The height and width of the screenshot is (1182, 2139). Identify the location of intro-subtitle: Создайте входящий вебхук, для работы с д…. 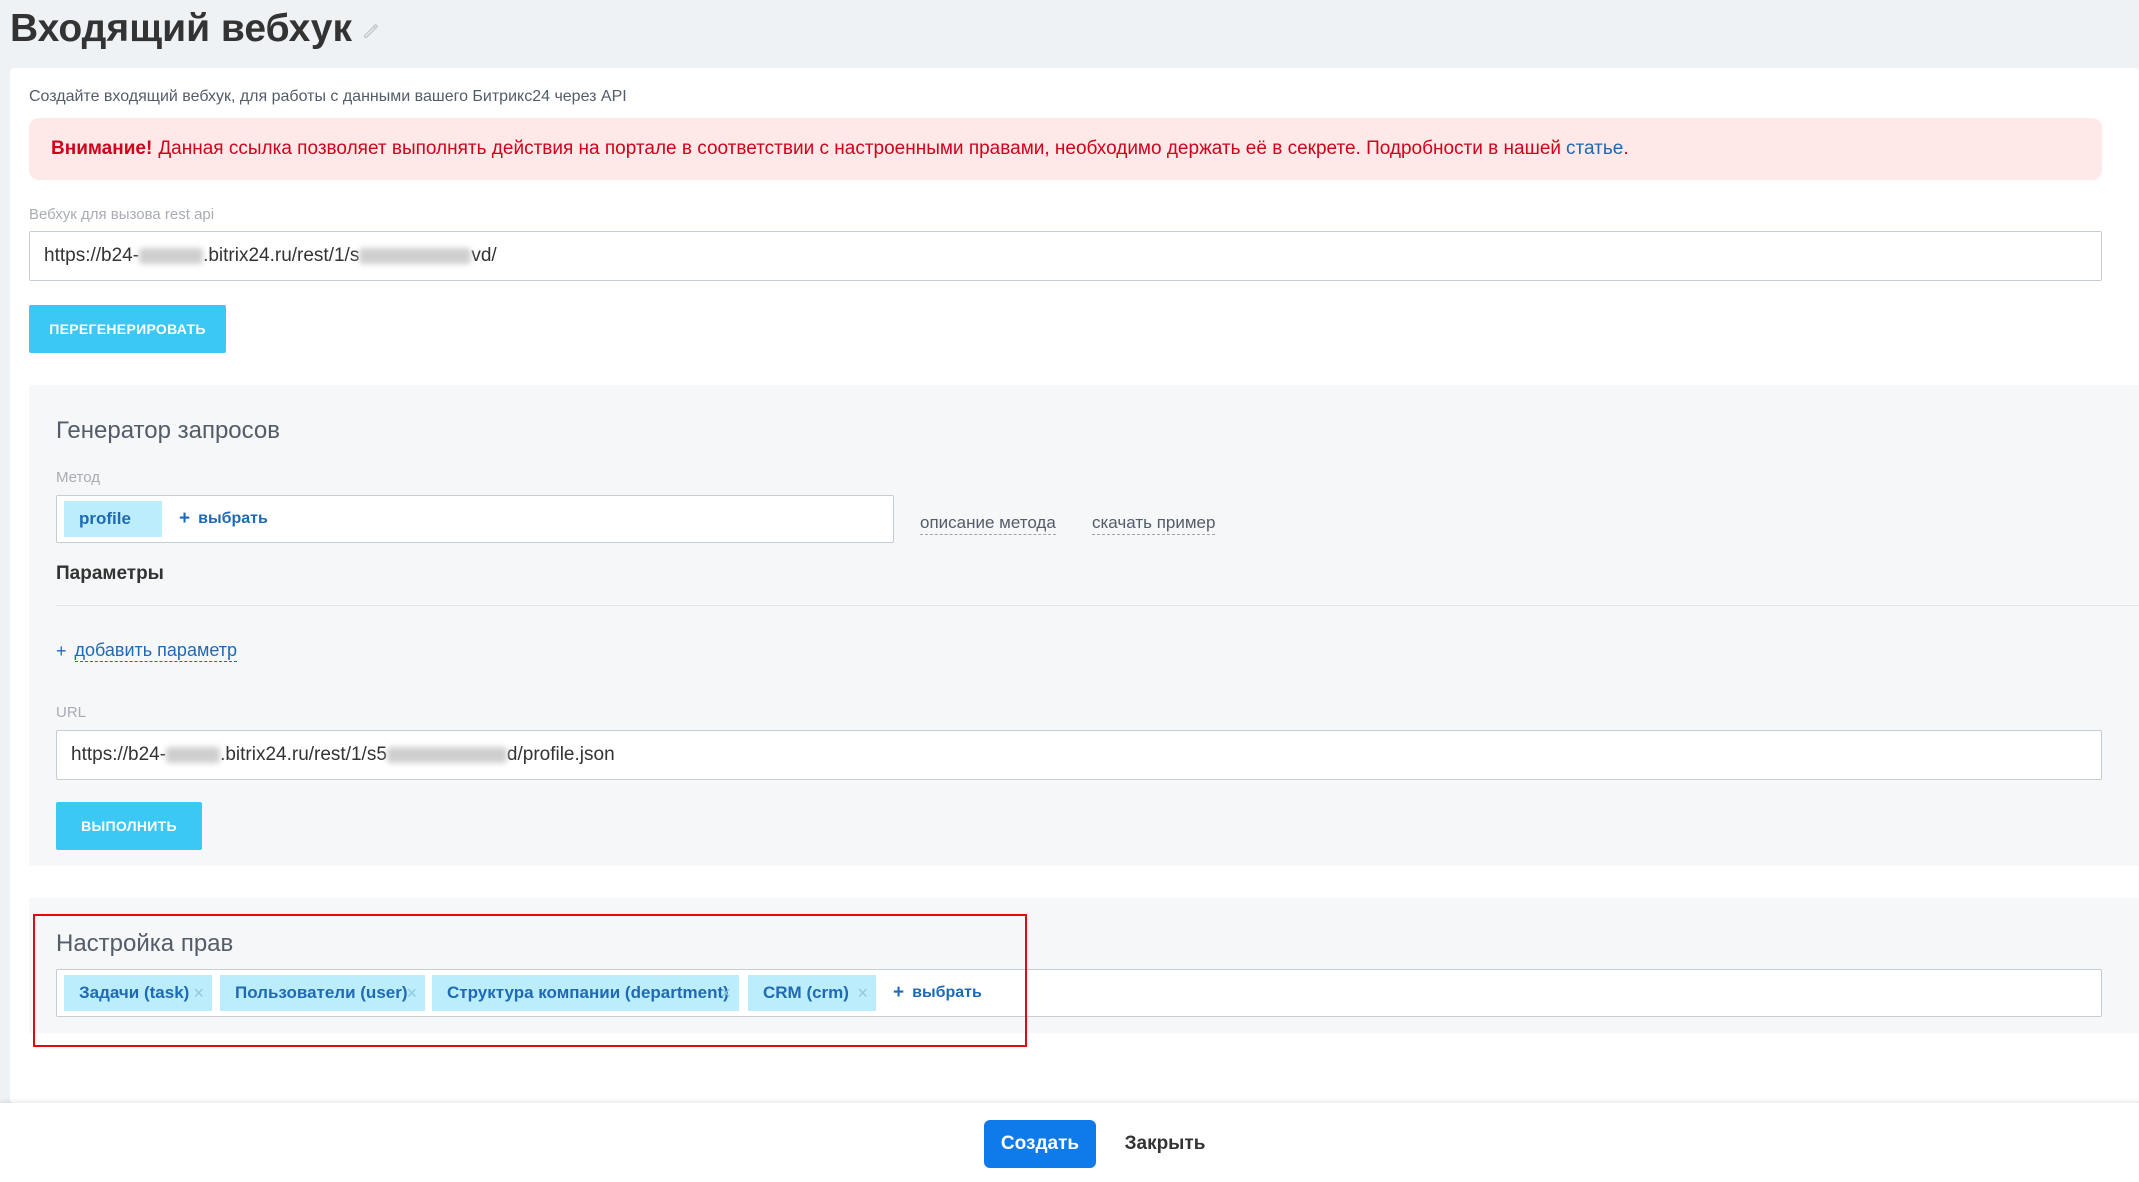
(328, 96).